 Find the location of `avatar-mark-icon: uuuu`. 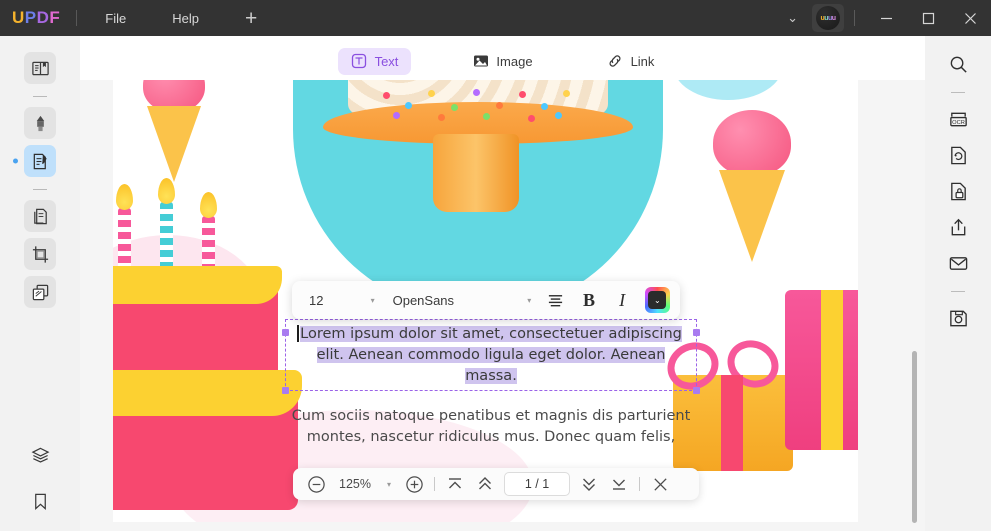

avatar-mark-icon: uuuu is located at coordinates (828, 18).